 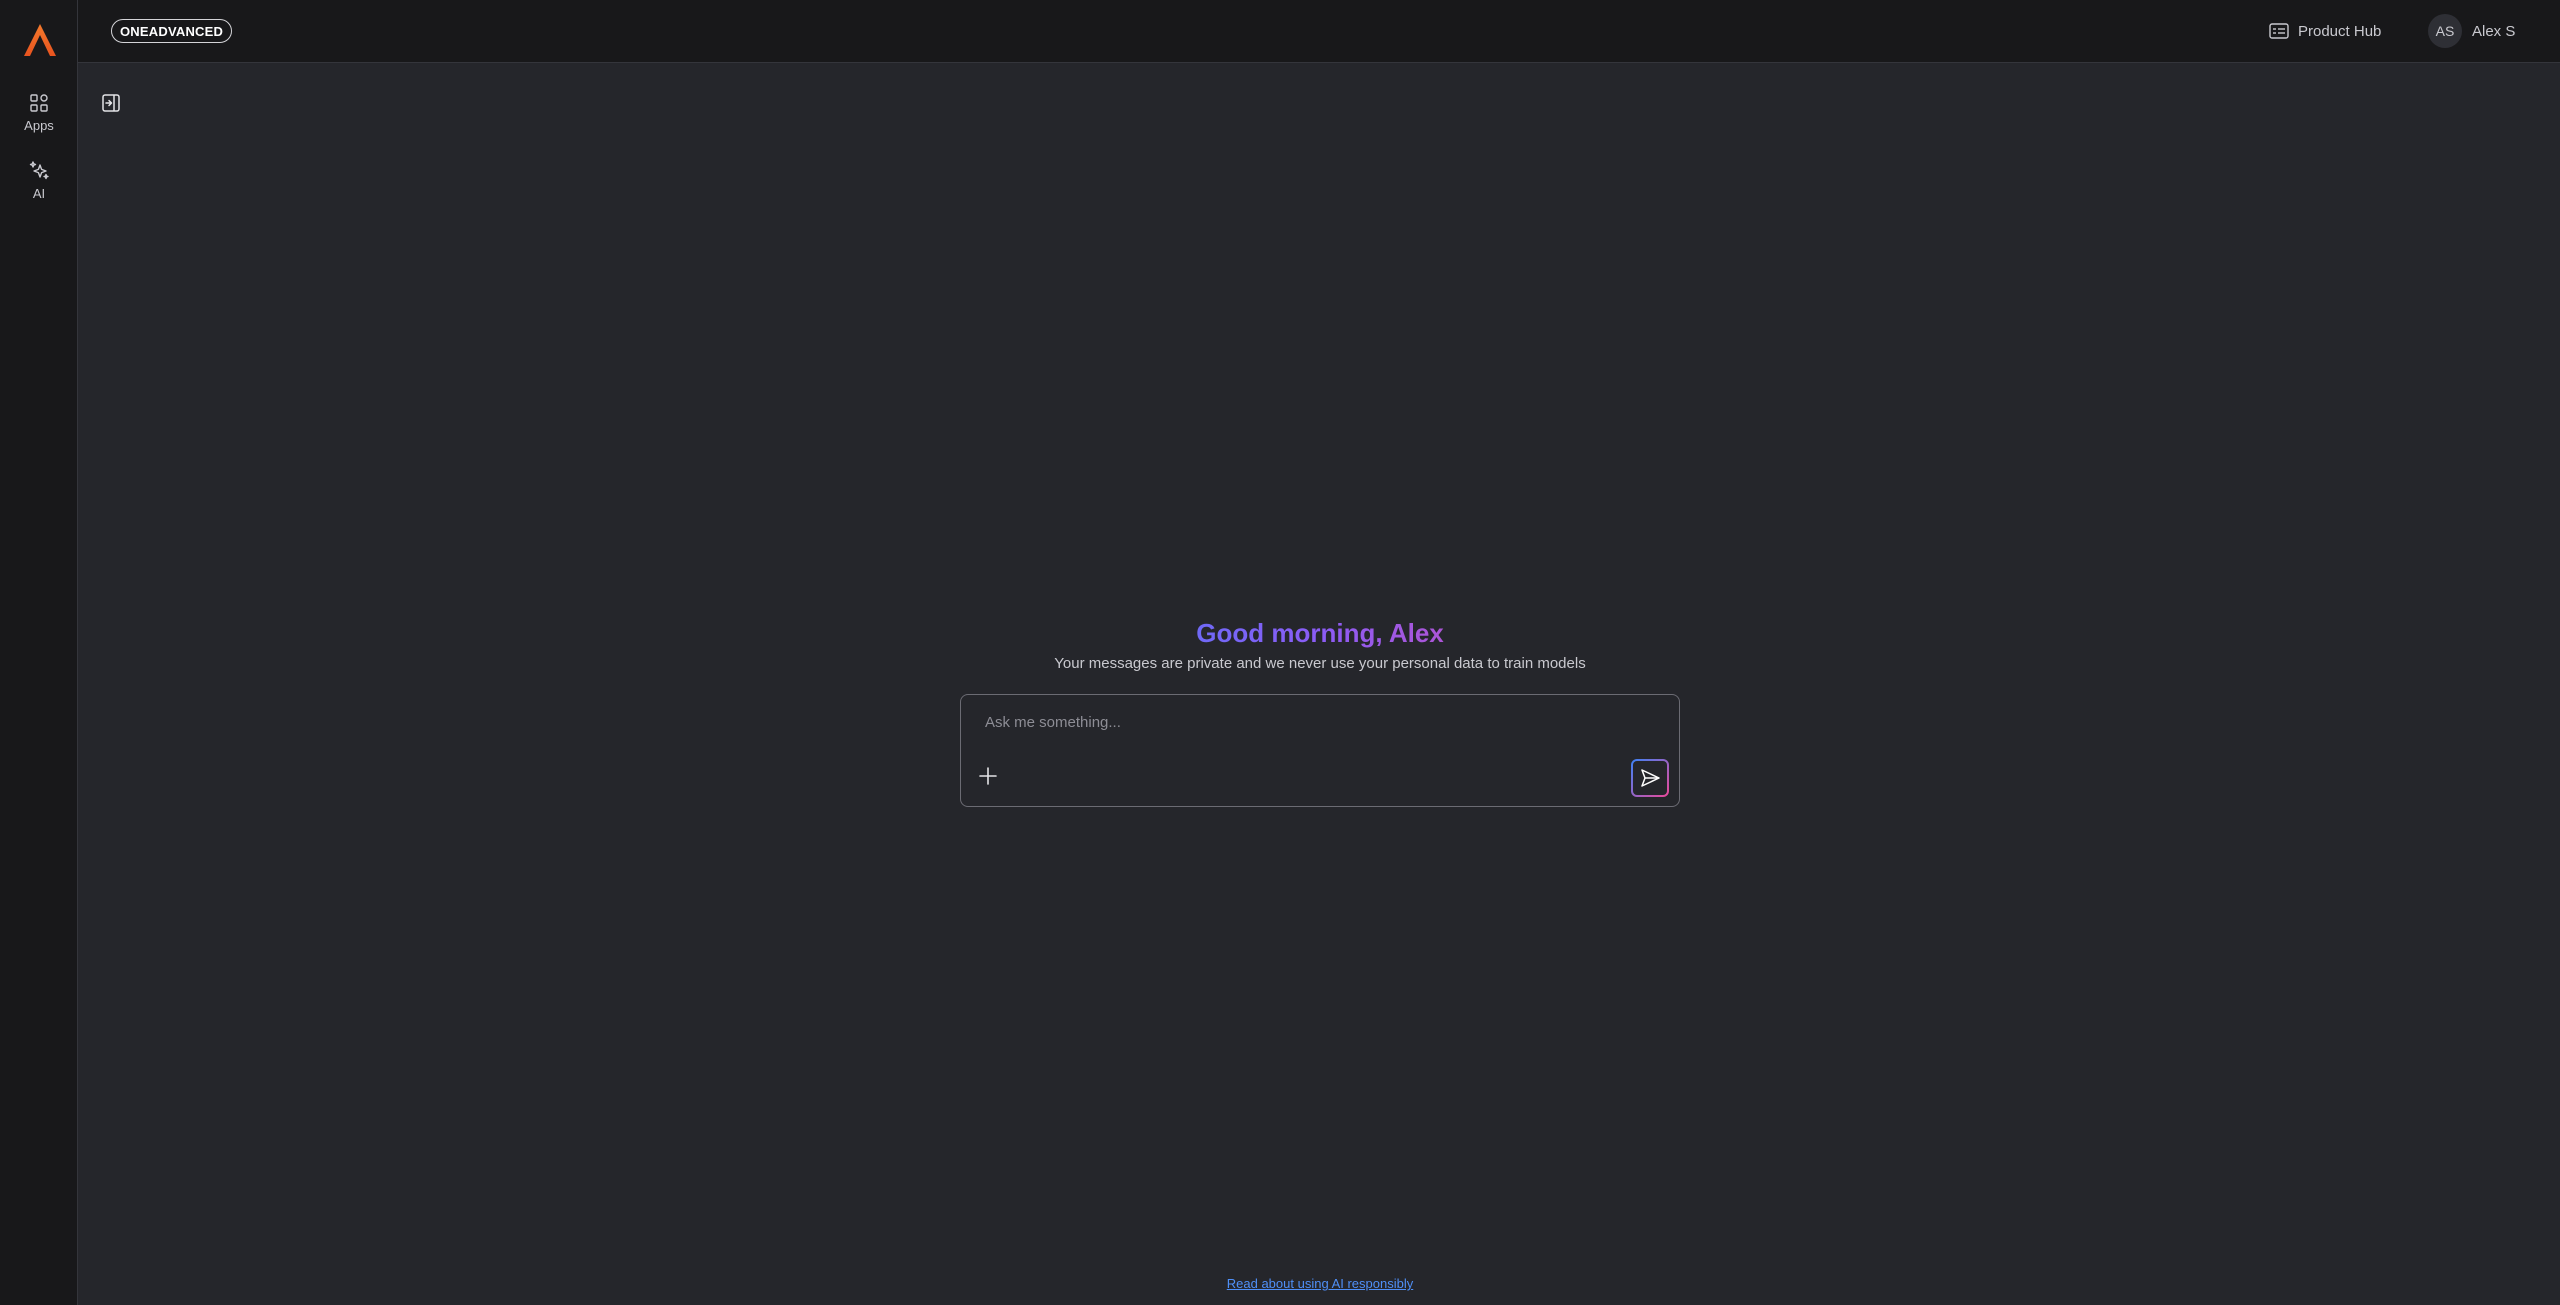 I want to click on left-rail: Apps AI, so click(x=39, y=652).